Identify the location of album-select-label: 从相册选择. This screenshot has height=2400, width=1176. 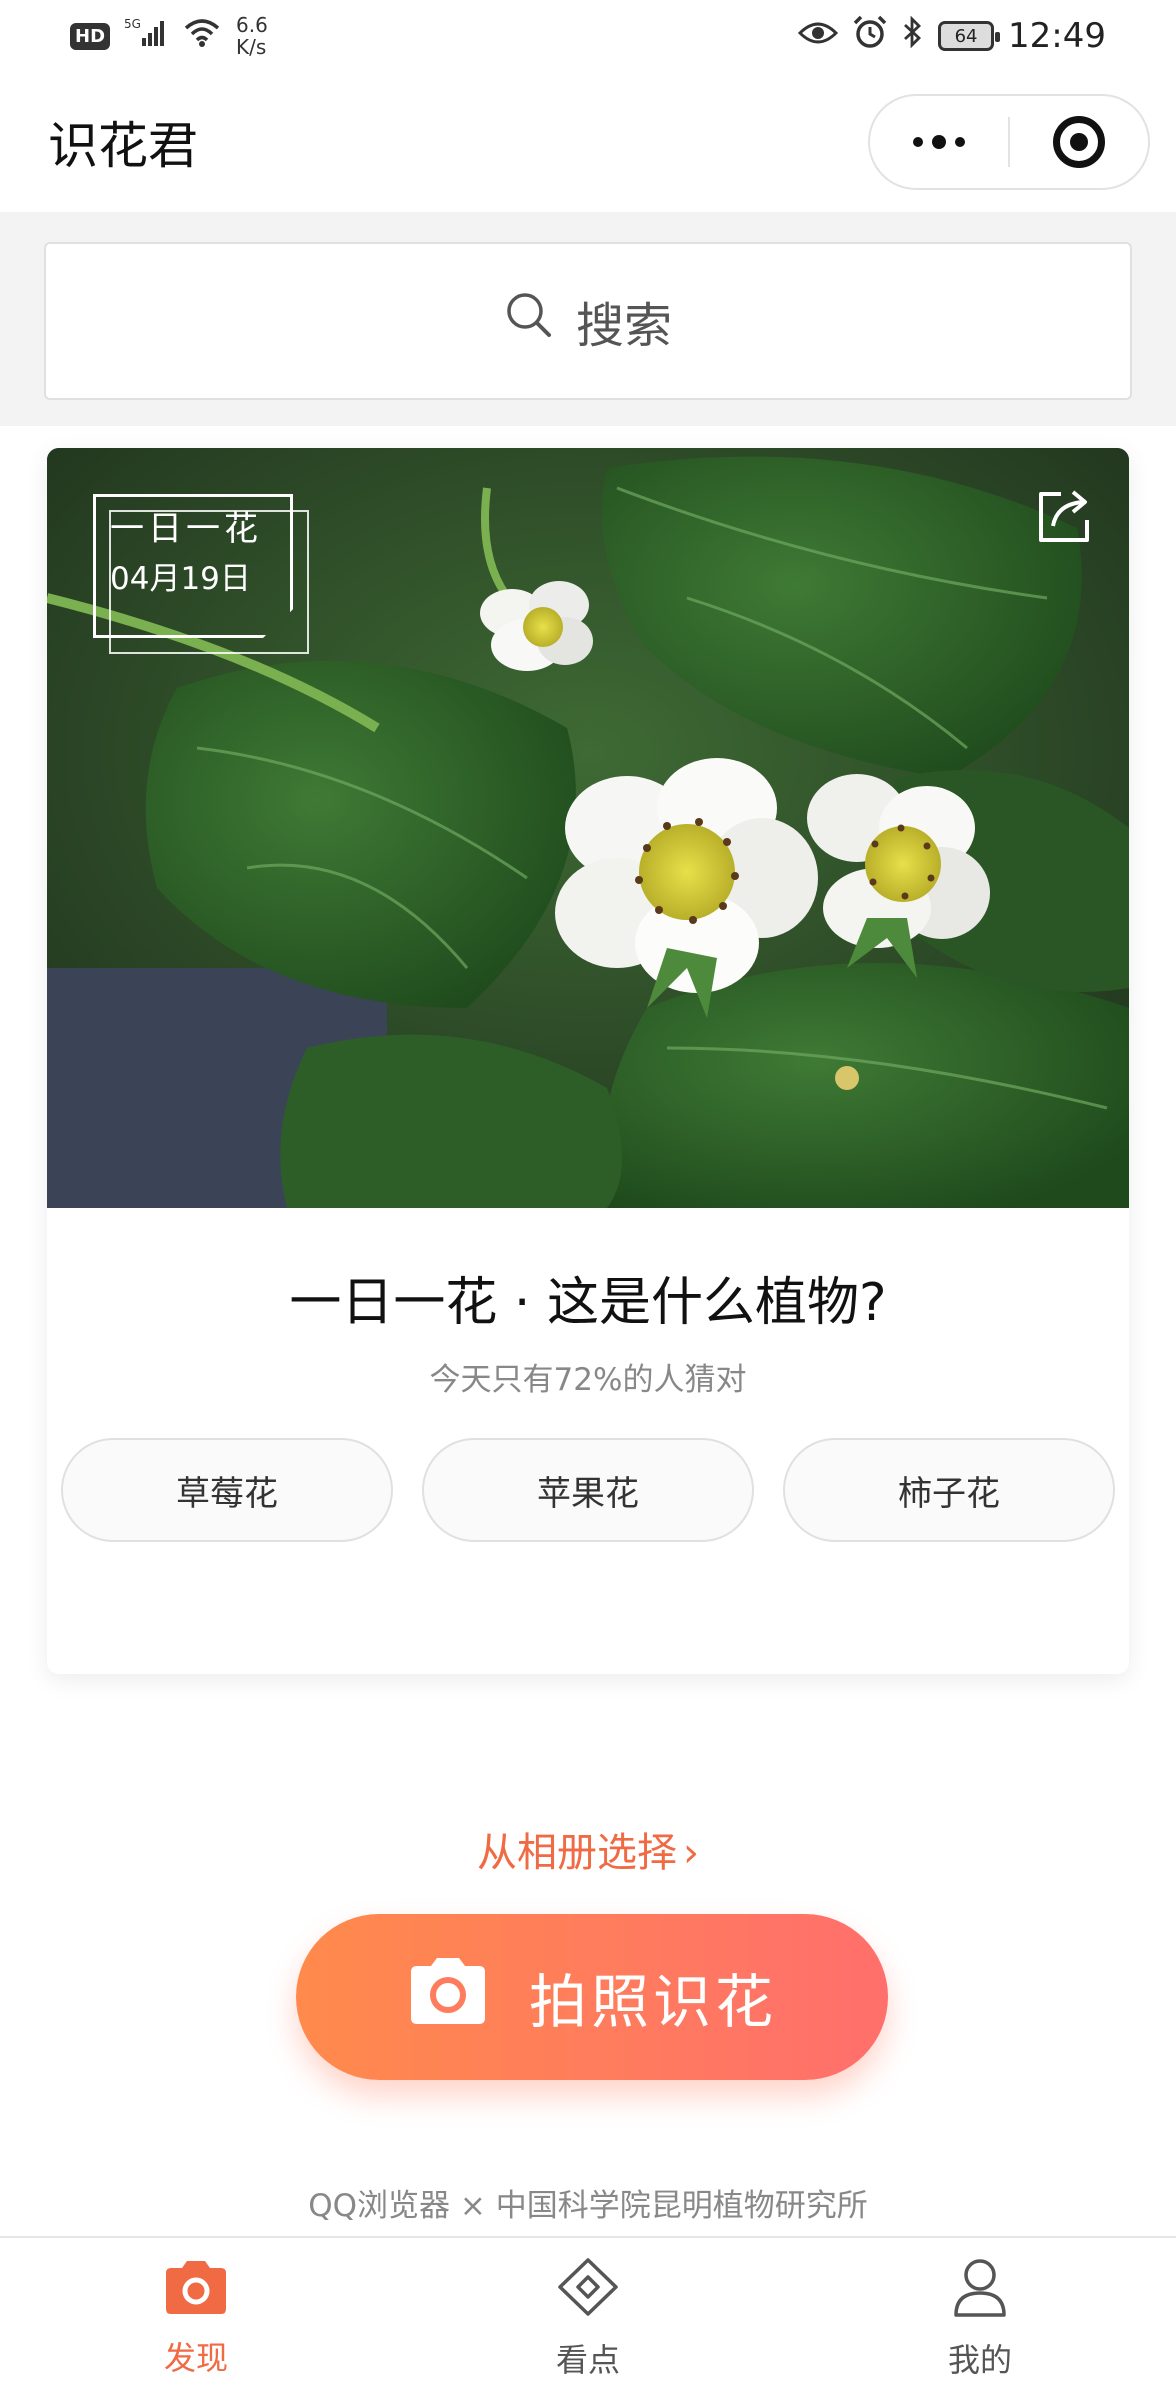
(577, 1853).